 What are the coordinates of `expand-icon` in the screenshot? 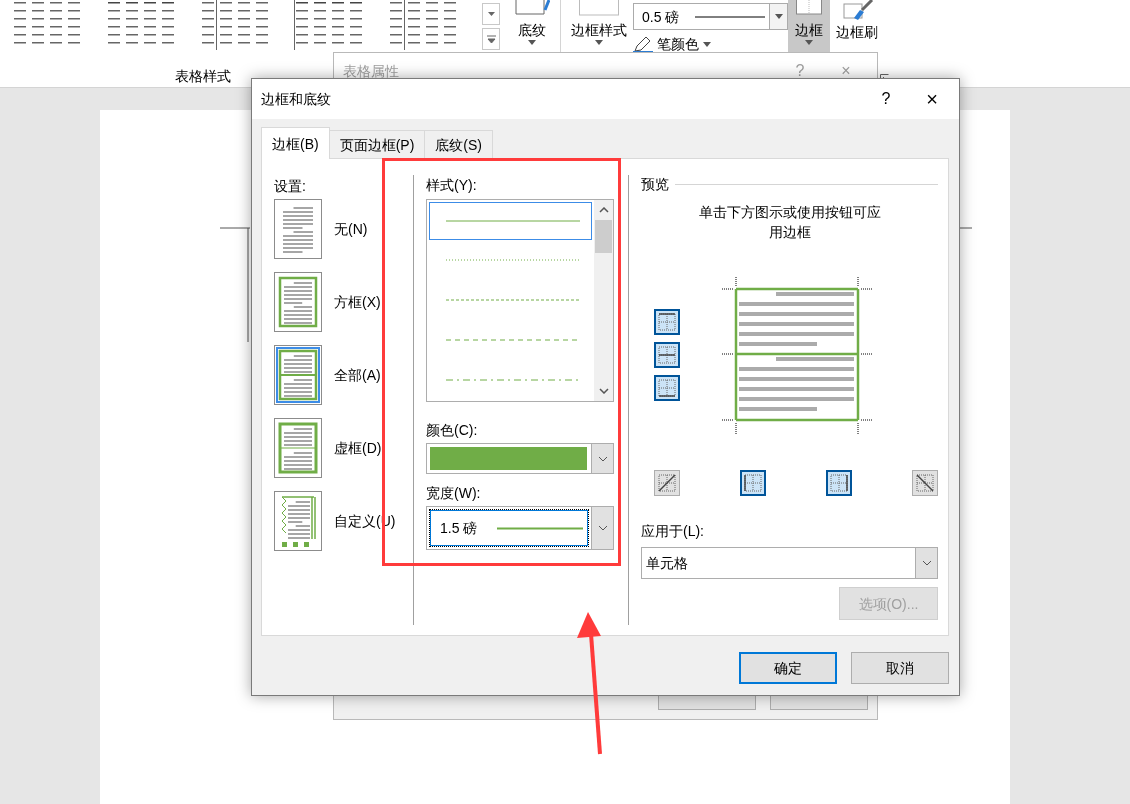 It's located at (491, 39).